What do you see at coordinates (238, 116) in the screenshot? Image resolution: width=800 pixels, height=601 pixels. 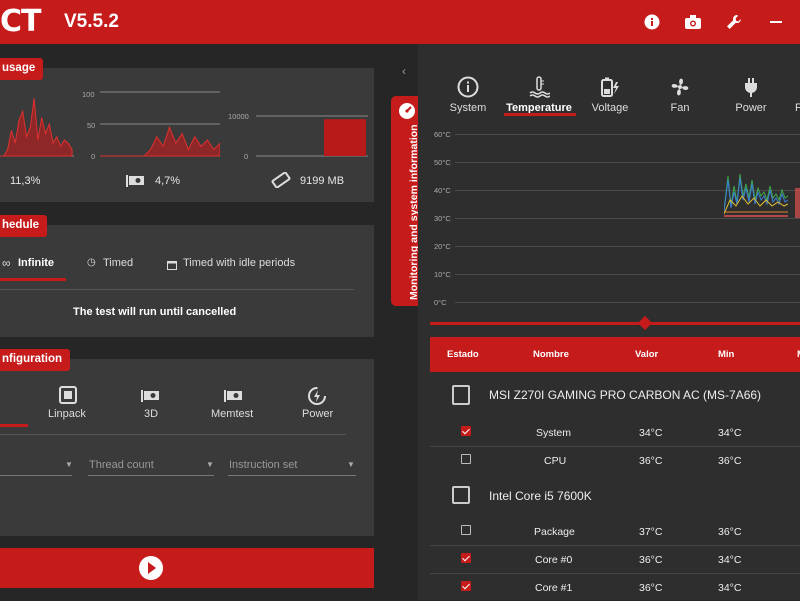 I see `mem-axis-max: 10000` at bounding box center [238, 116].